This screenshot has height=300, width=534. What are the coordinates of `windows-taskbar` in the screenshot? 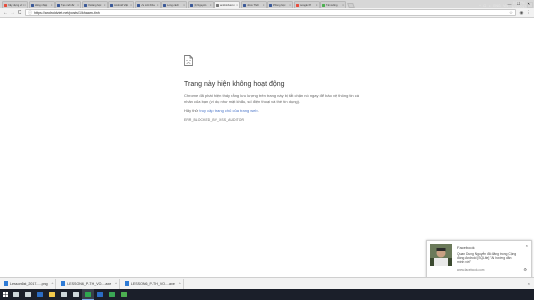 It's located at (267, 294).